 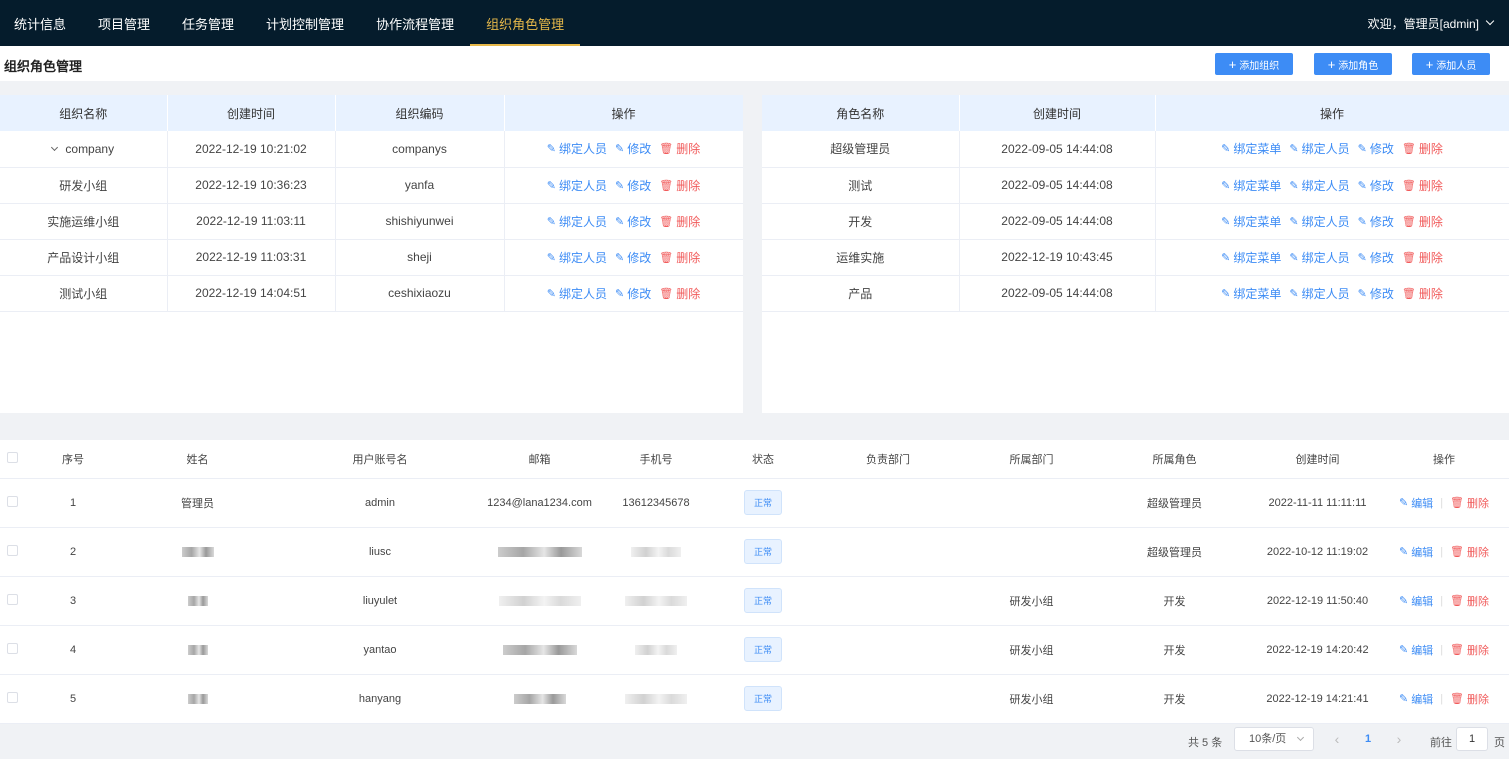 I want to click on user-row: 2 liusc 正常 超级管理员 2022-10-12 11:19:02 ✎ 编辑 | 🗑 删除, so click(x=754, y=552).